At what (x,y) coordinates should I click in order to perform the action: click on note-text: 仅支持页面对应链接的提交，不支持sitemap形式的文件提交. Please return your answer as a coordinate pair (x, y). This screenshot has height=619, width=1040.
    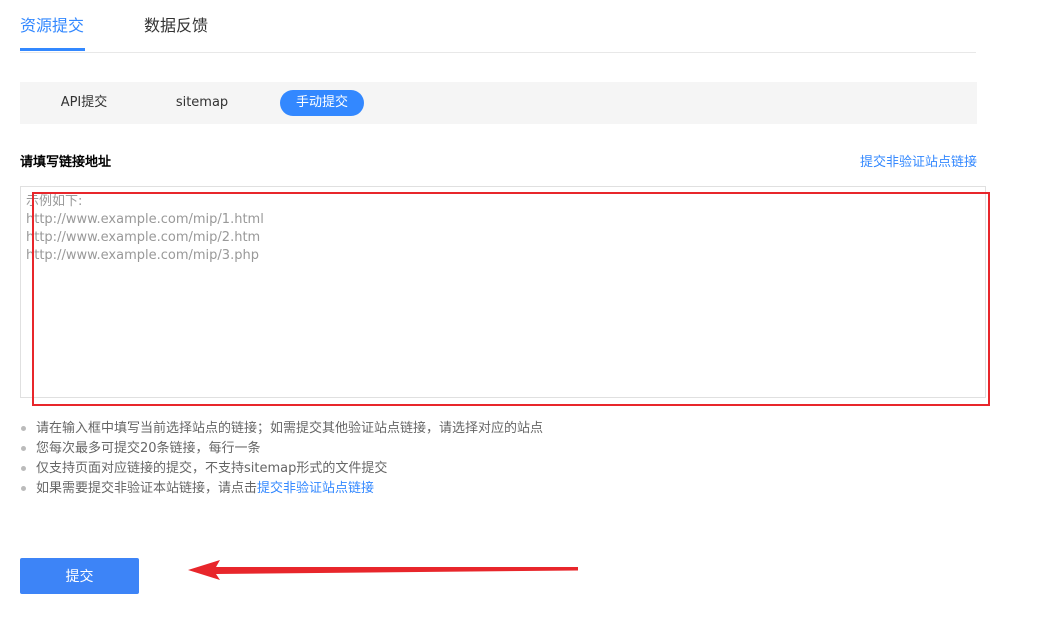
    Looking at the image, I should click on (212, 468).